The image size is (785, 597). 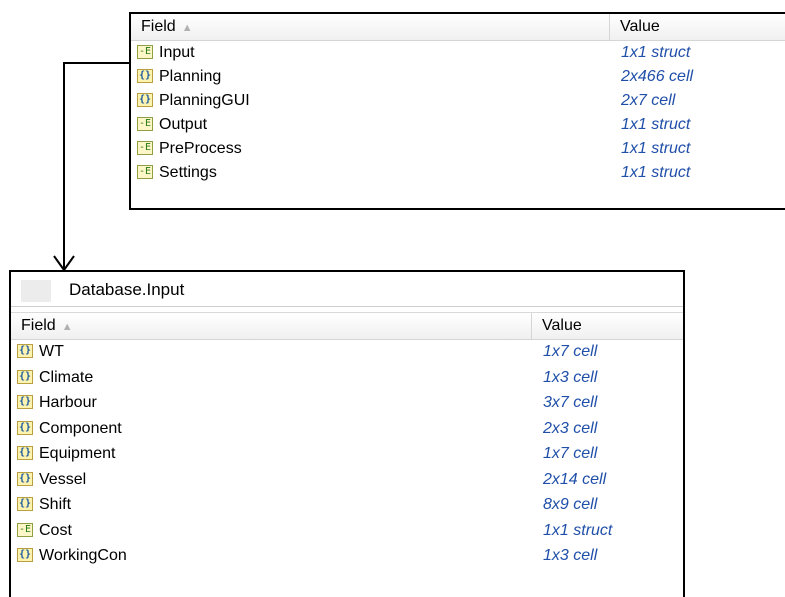 I want to click on field-value: 2x7 cell, so click(x=648, y=100).